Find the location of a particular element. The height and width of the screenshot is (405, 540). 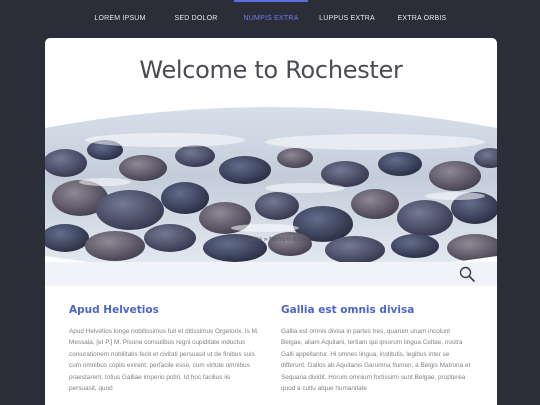

nav-item-sed-dolor: SED DOLOR is located at coordinates (196, 19).